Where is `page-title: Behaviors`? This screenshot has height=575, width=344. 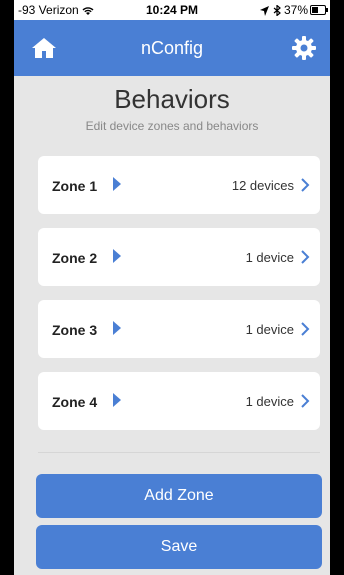
page-title: Behaviors is located at coordinates (172, 99).